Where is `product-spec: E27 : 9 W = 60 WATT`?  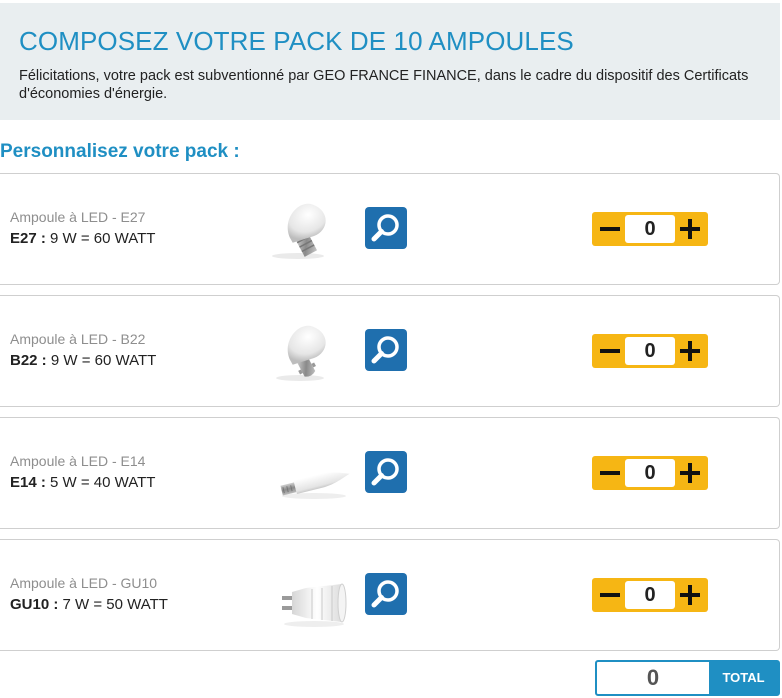 product-spec: E27 : 9 W = 60 WATT is located at coordinates (82, 238).